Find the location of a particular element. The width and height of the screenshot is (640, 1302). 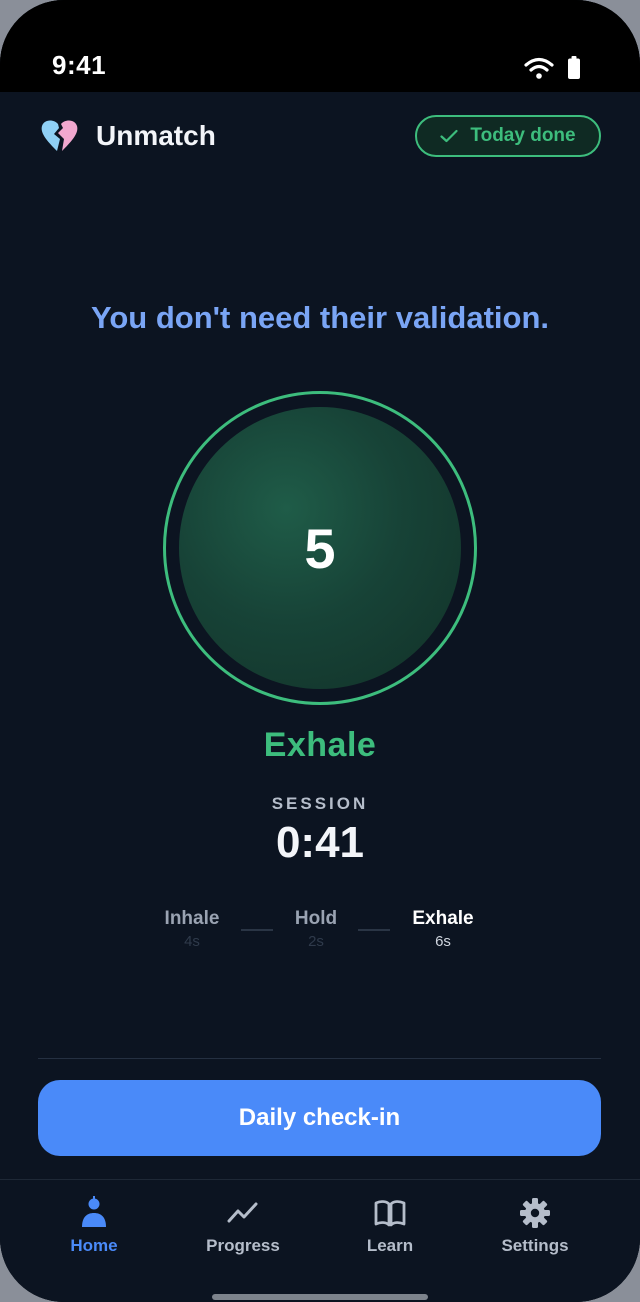

step-hold: Hold 2s is located at coordinates (316, 929).